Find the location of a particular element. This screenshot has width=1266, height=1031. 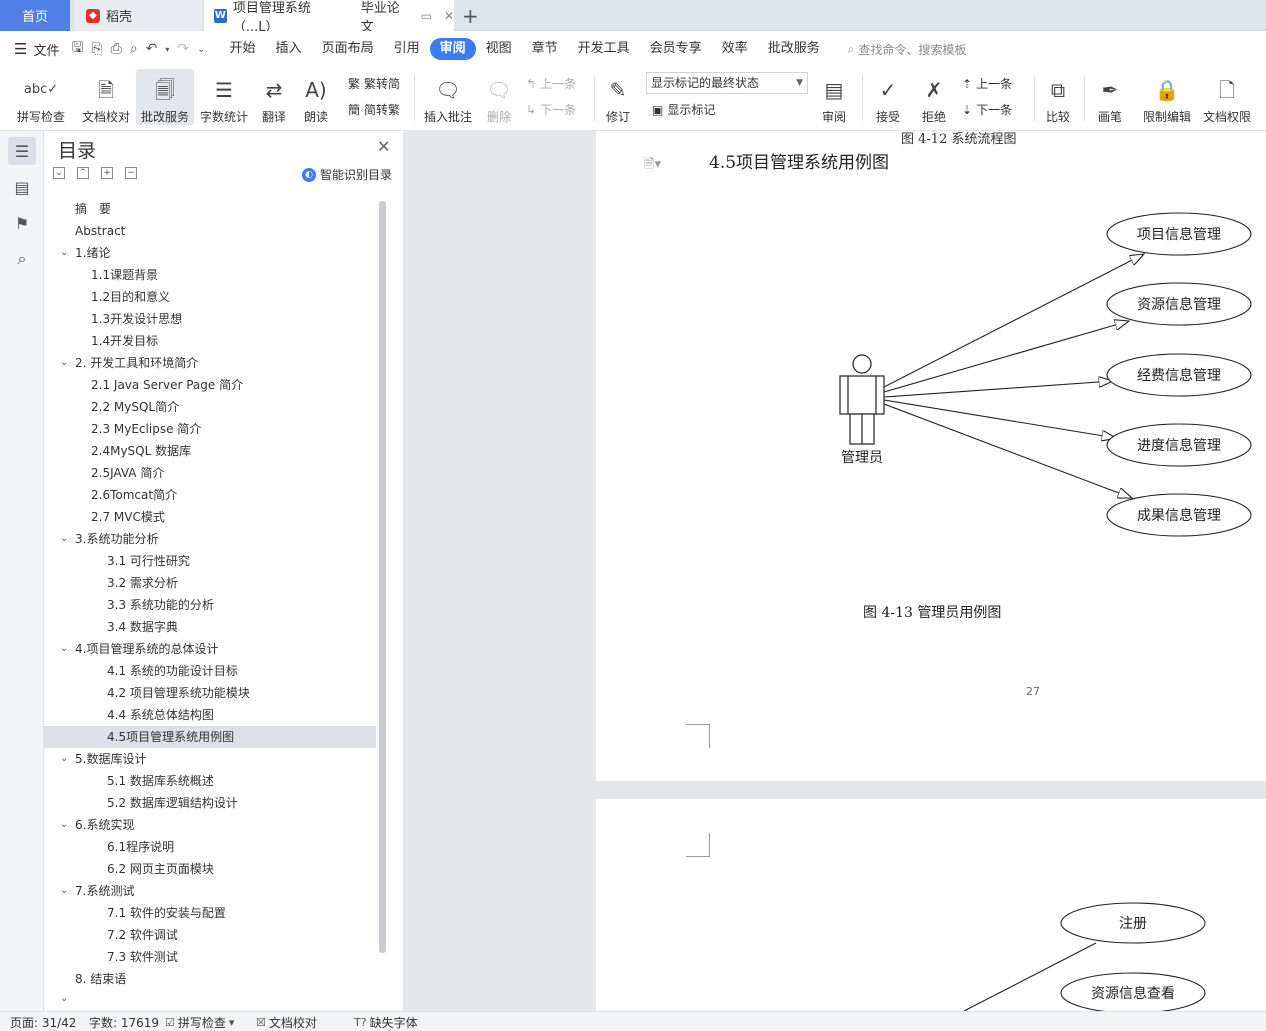

word-count-indicator: 字数: 17619 is located at coordinates (124, 1022).